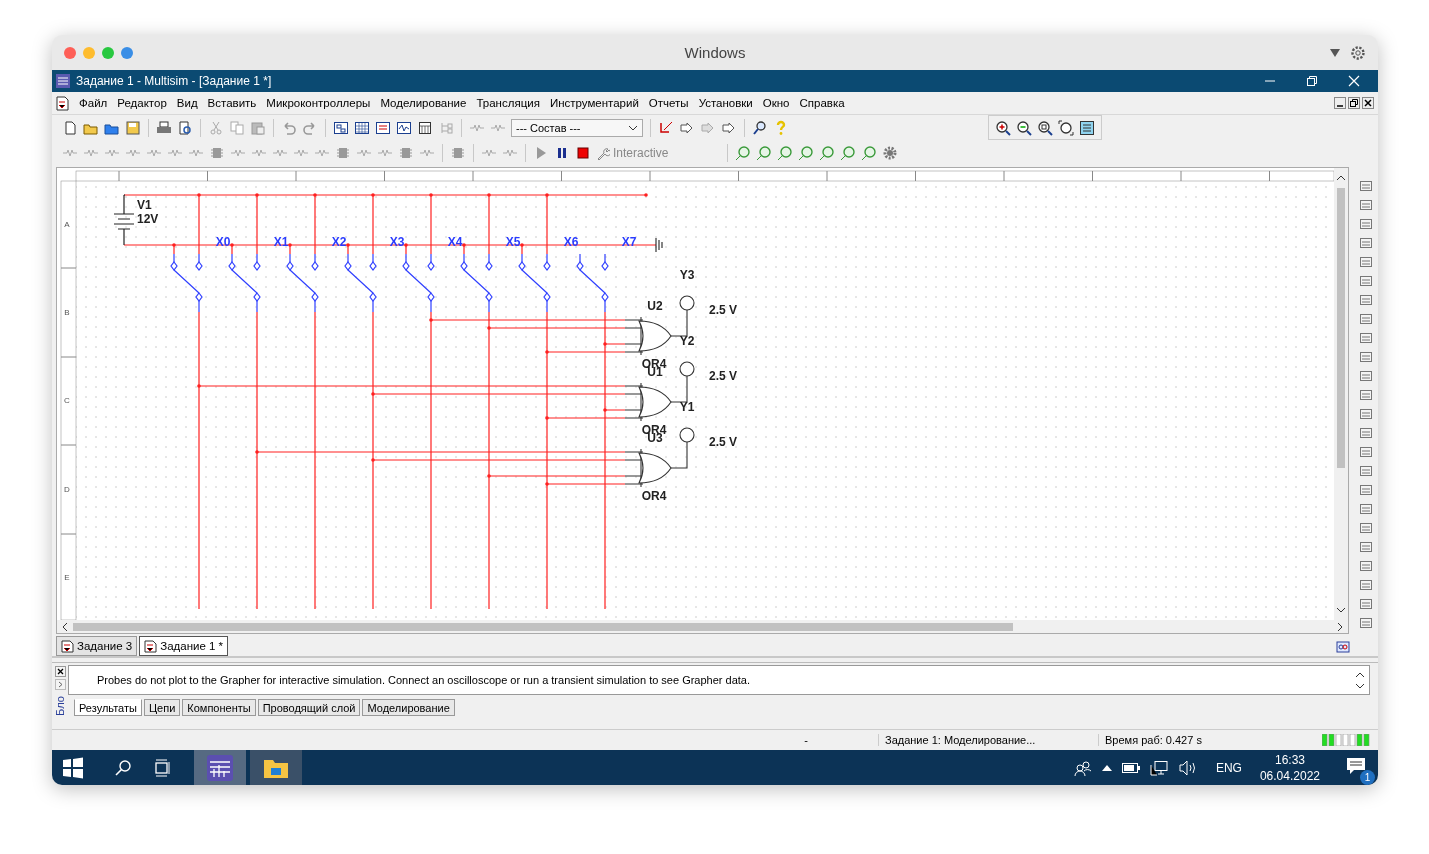 This screenshot has height=854, width=1429. I want to click on document-tab: Задание 3, so click(97, 646).